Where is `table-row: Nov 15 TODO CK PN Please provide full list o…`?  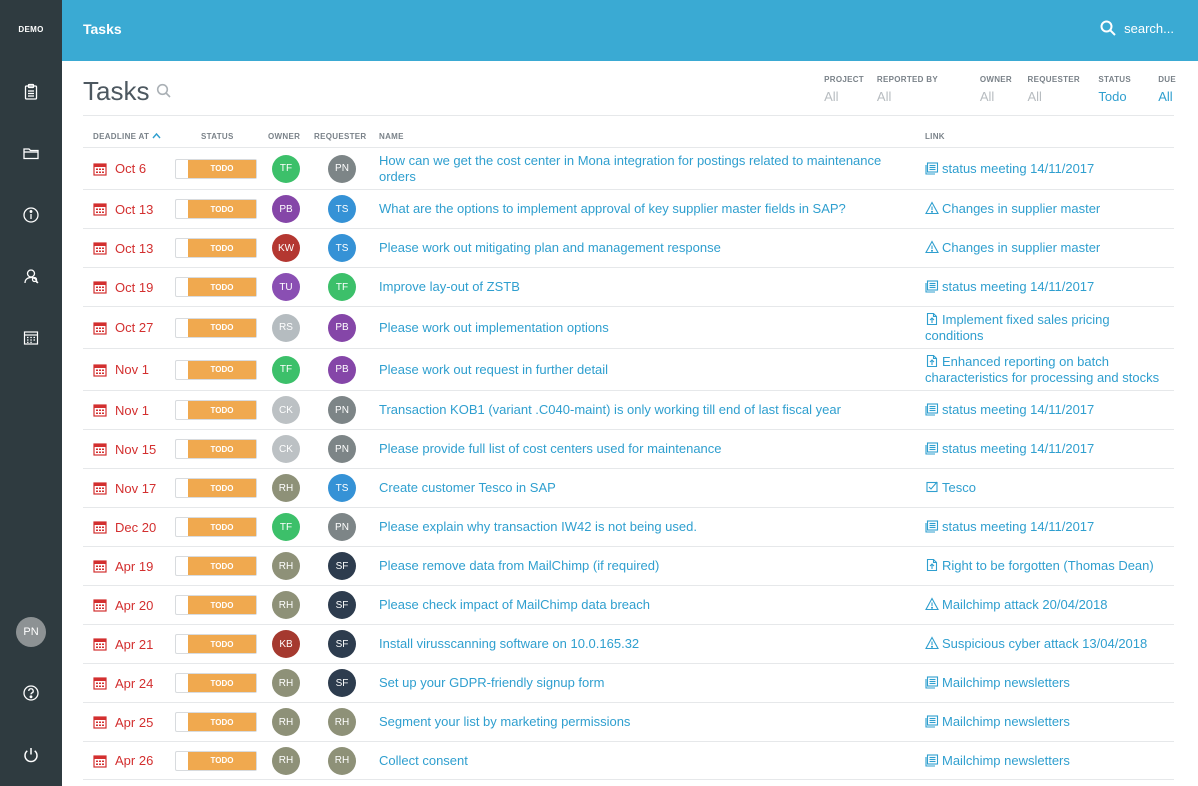 table-row: Nov 15 TODO CK PN Please provide full list o… is located at coordinates (628, 448).